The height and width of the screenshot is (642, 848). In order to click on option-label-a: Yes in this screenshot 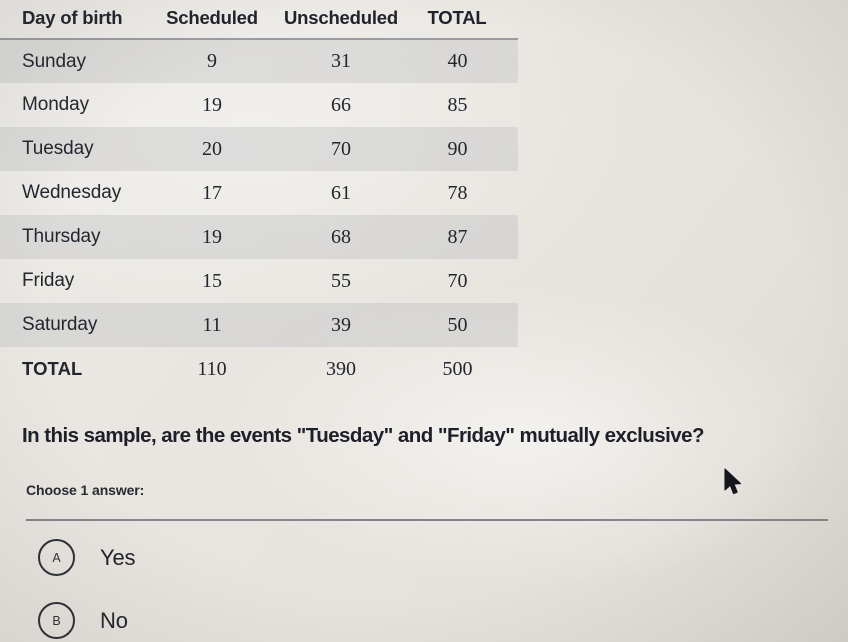, I will do `click(117, 558)`.